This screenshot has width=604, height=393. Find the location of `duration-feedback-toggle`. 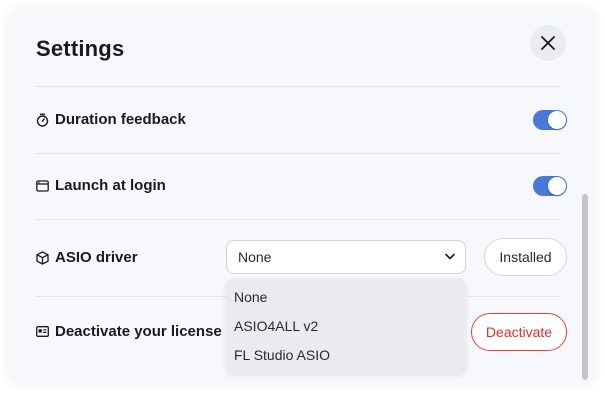

duration-feedback-toggle is located at coordinates (550, 120).